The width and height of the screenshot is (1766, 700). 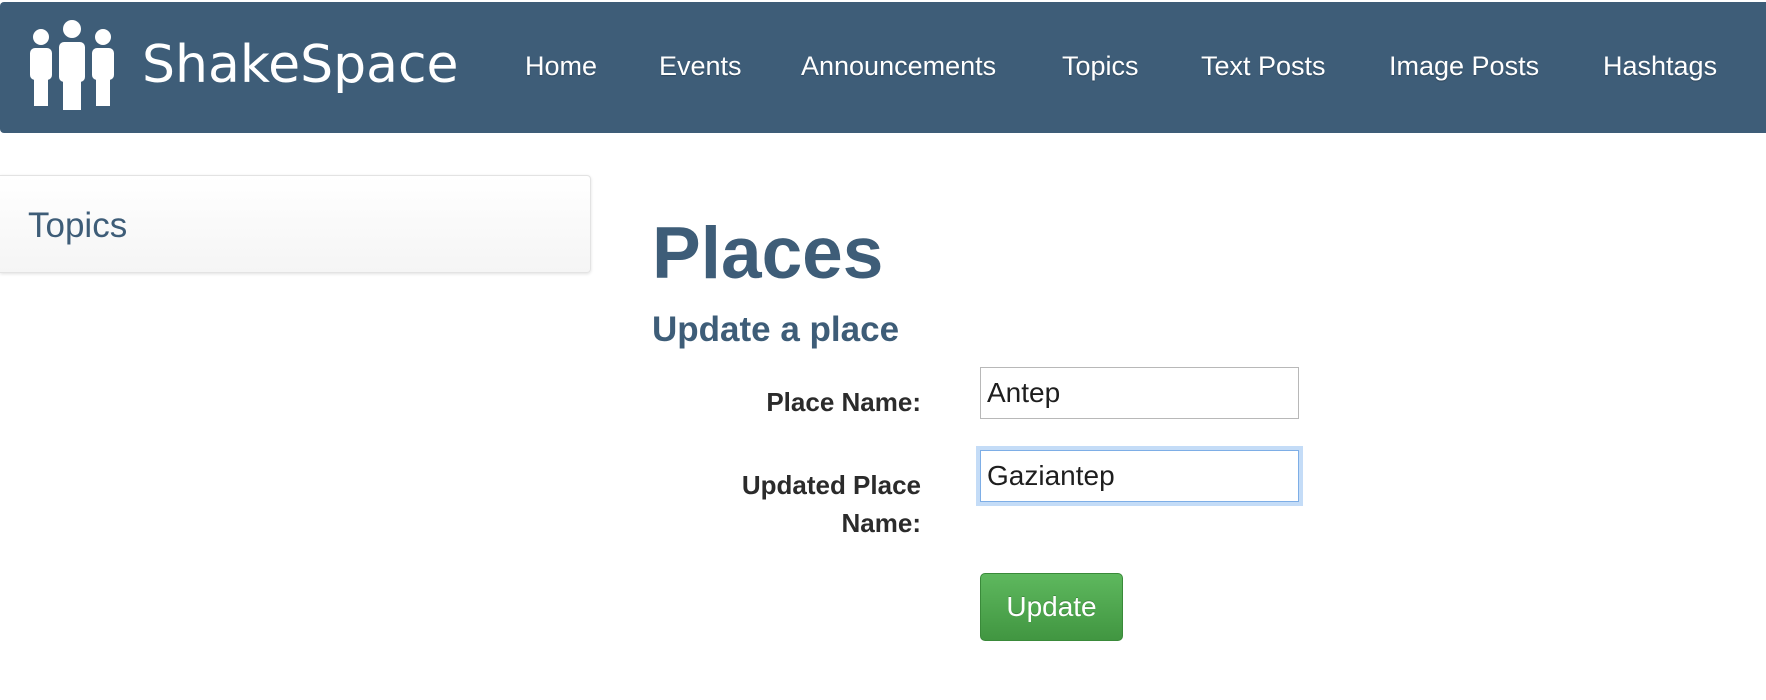 I want to click on section-title: Update a place, so click(x=776, y=329).